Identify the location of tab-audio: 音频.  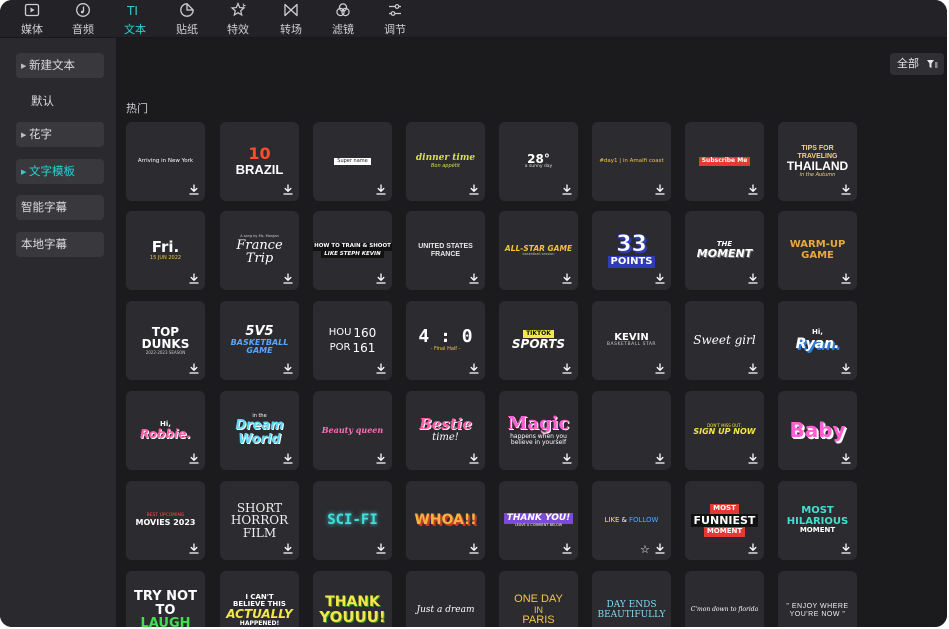
(83, 19).